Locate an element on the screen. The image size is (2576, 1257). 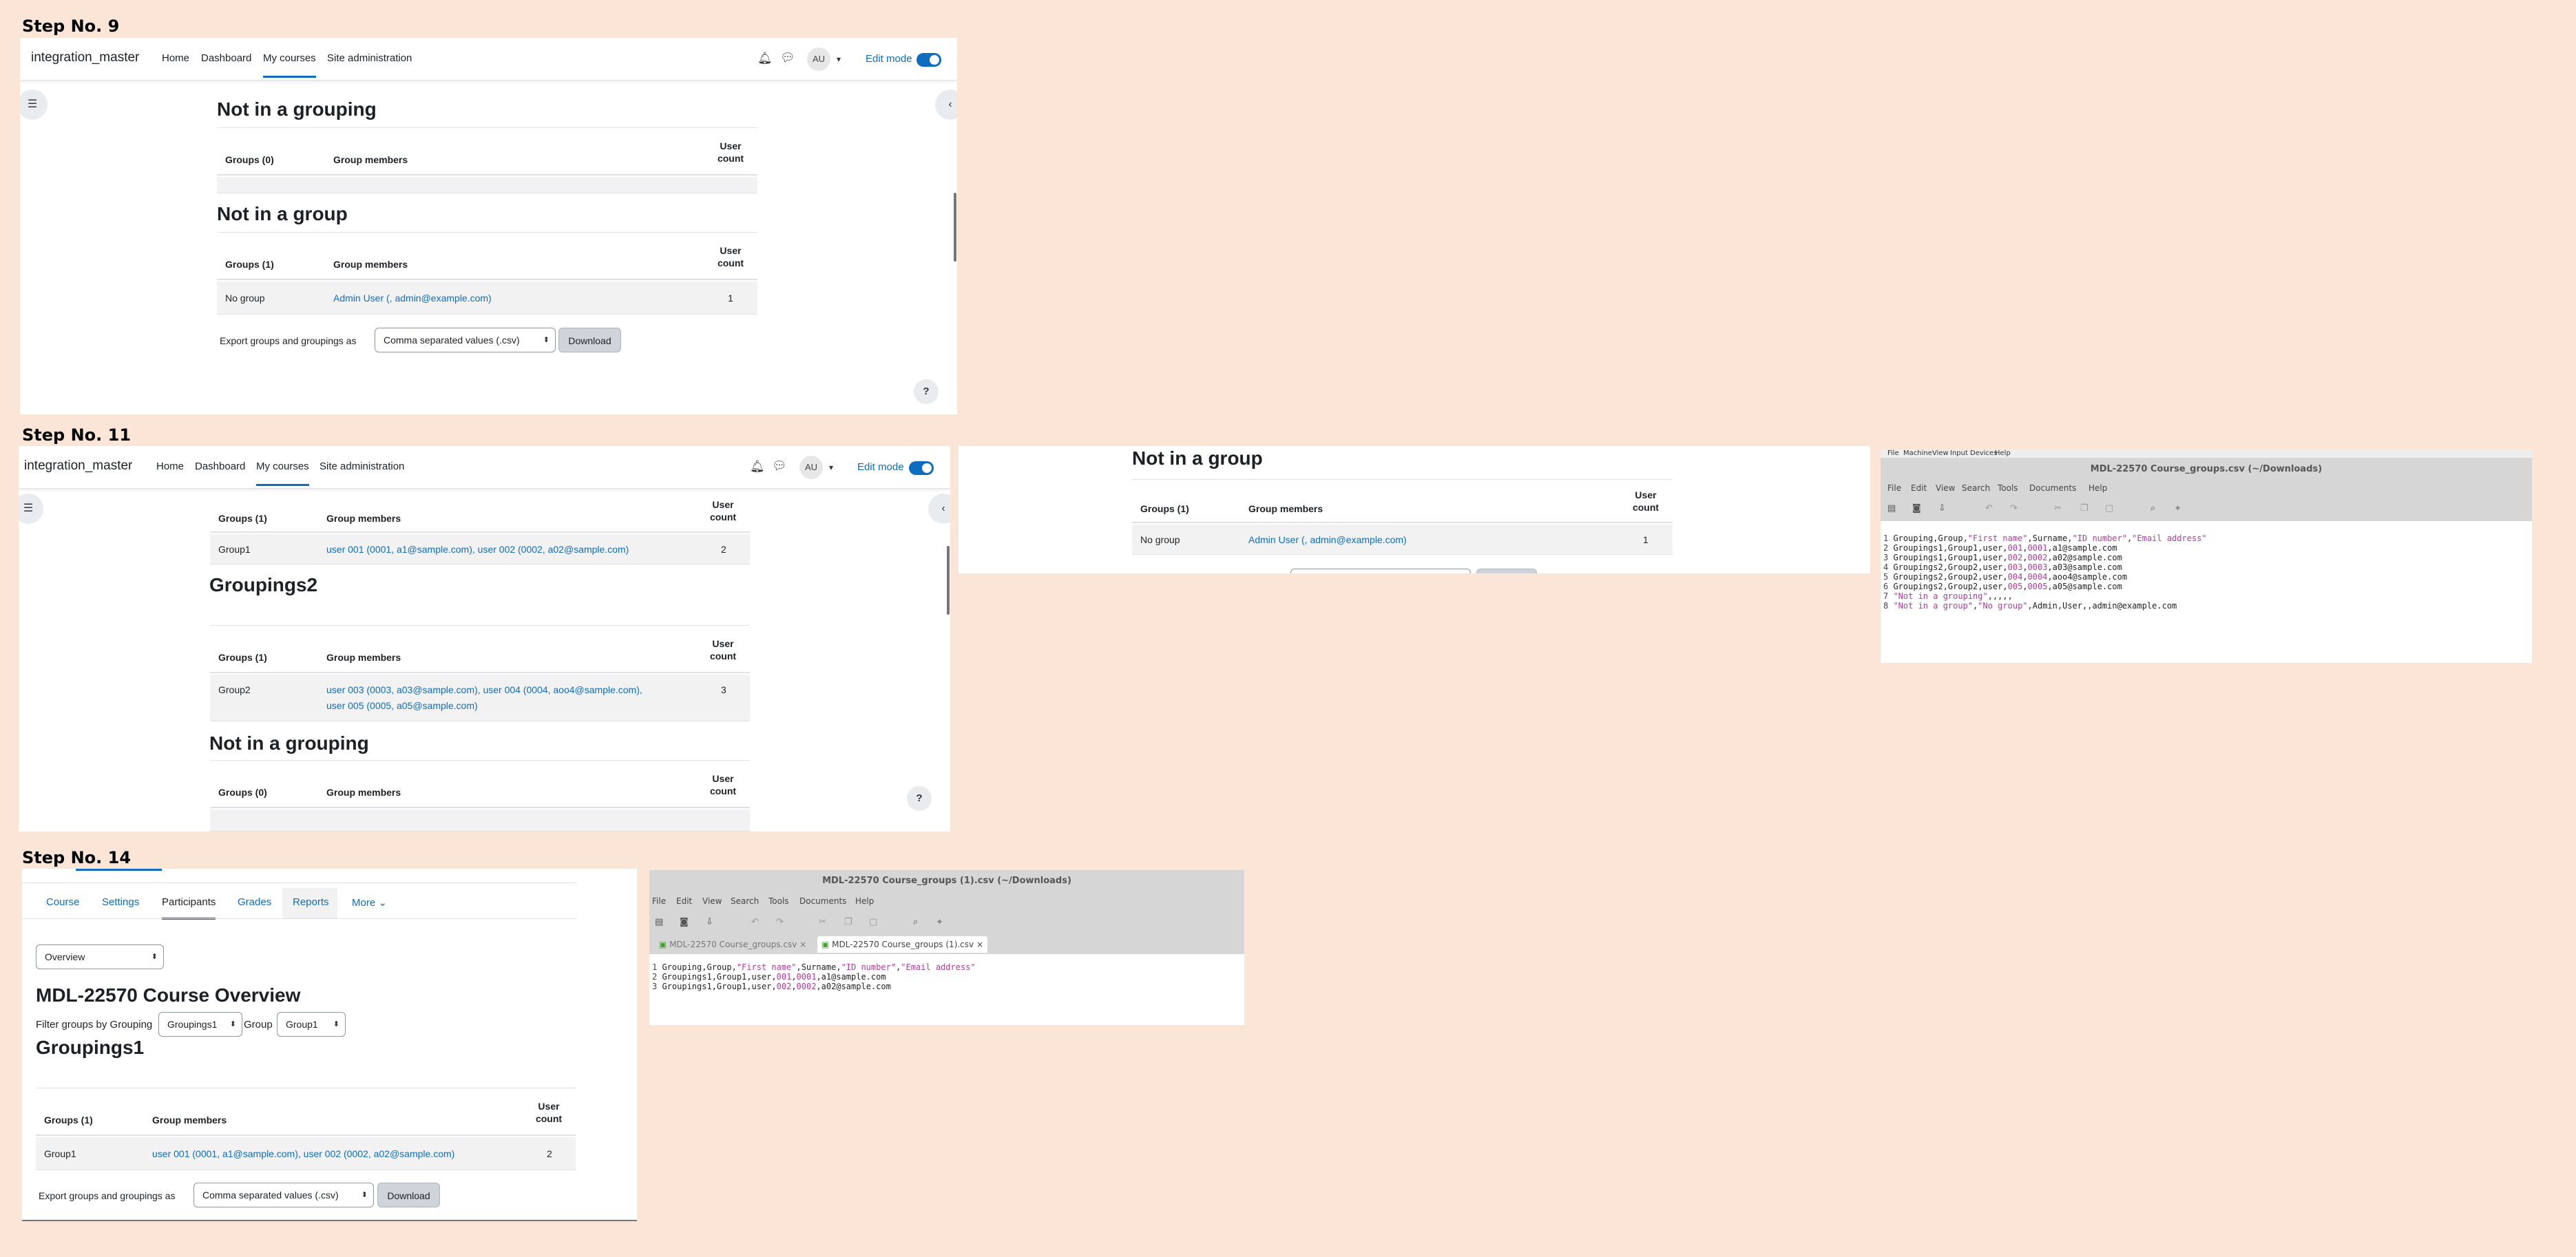
tab-course: Course is located at coordinates (62, 902).